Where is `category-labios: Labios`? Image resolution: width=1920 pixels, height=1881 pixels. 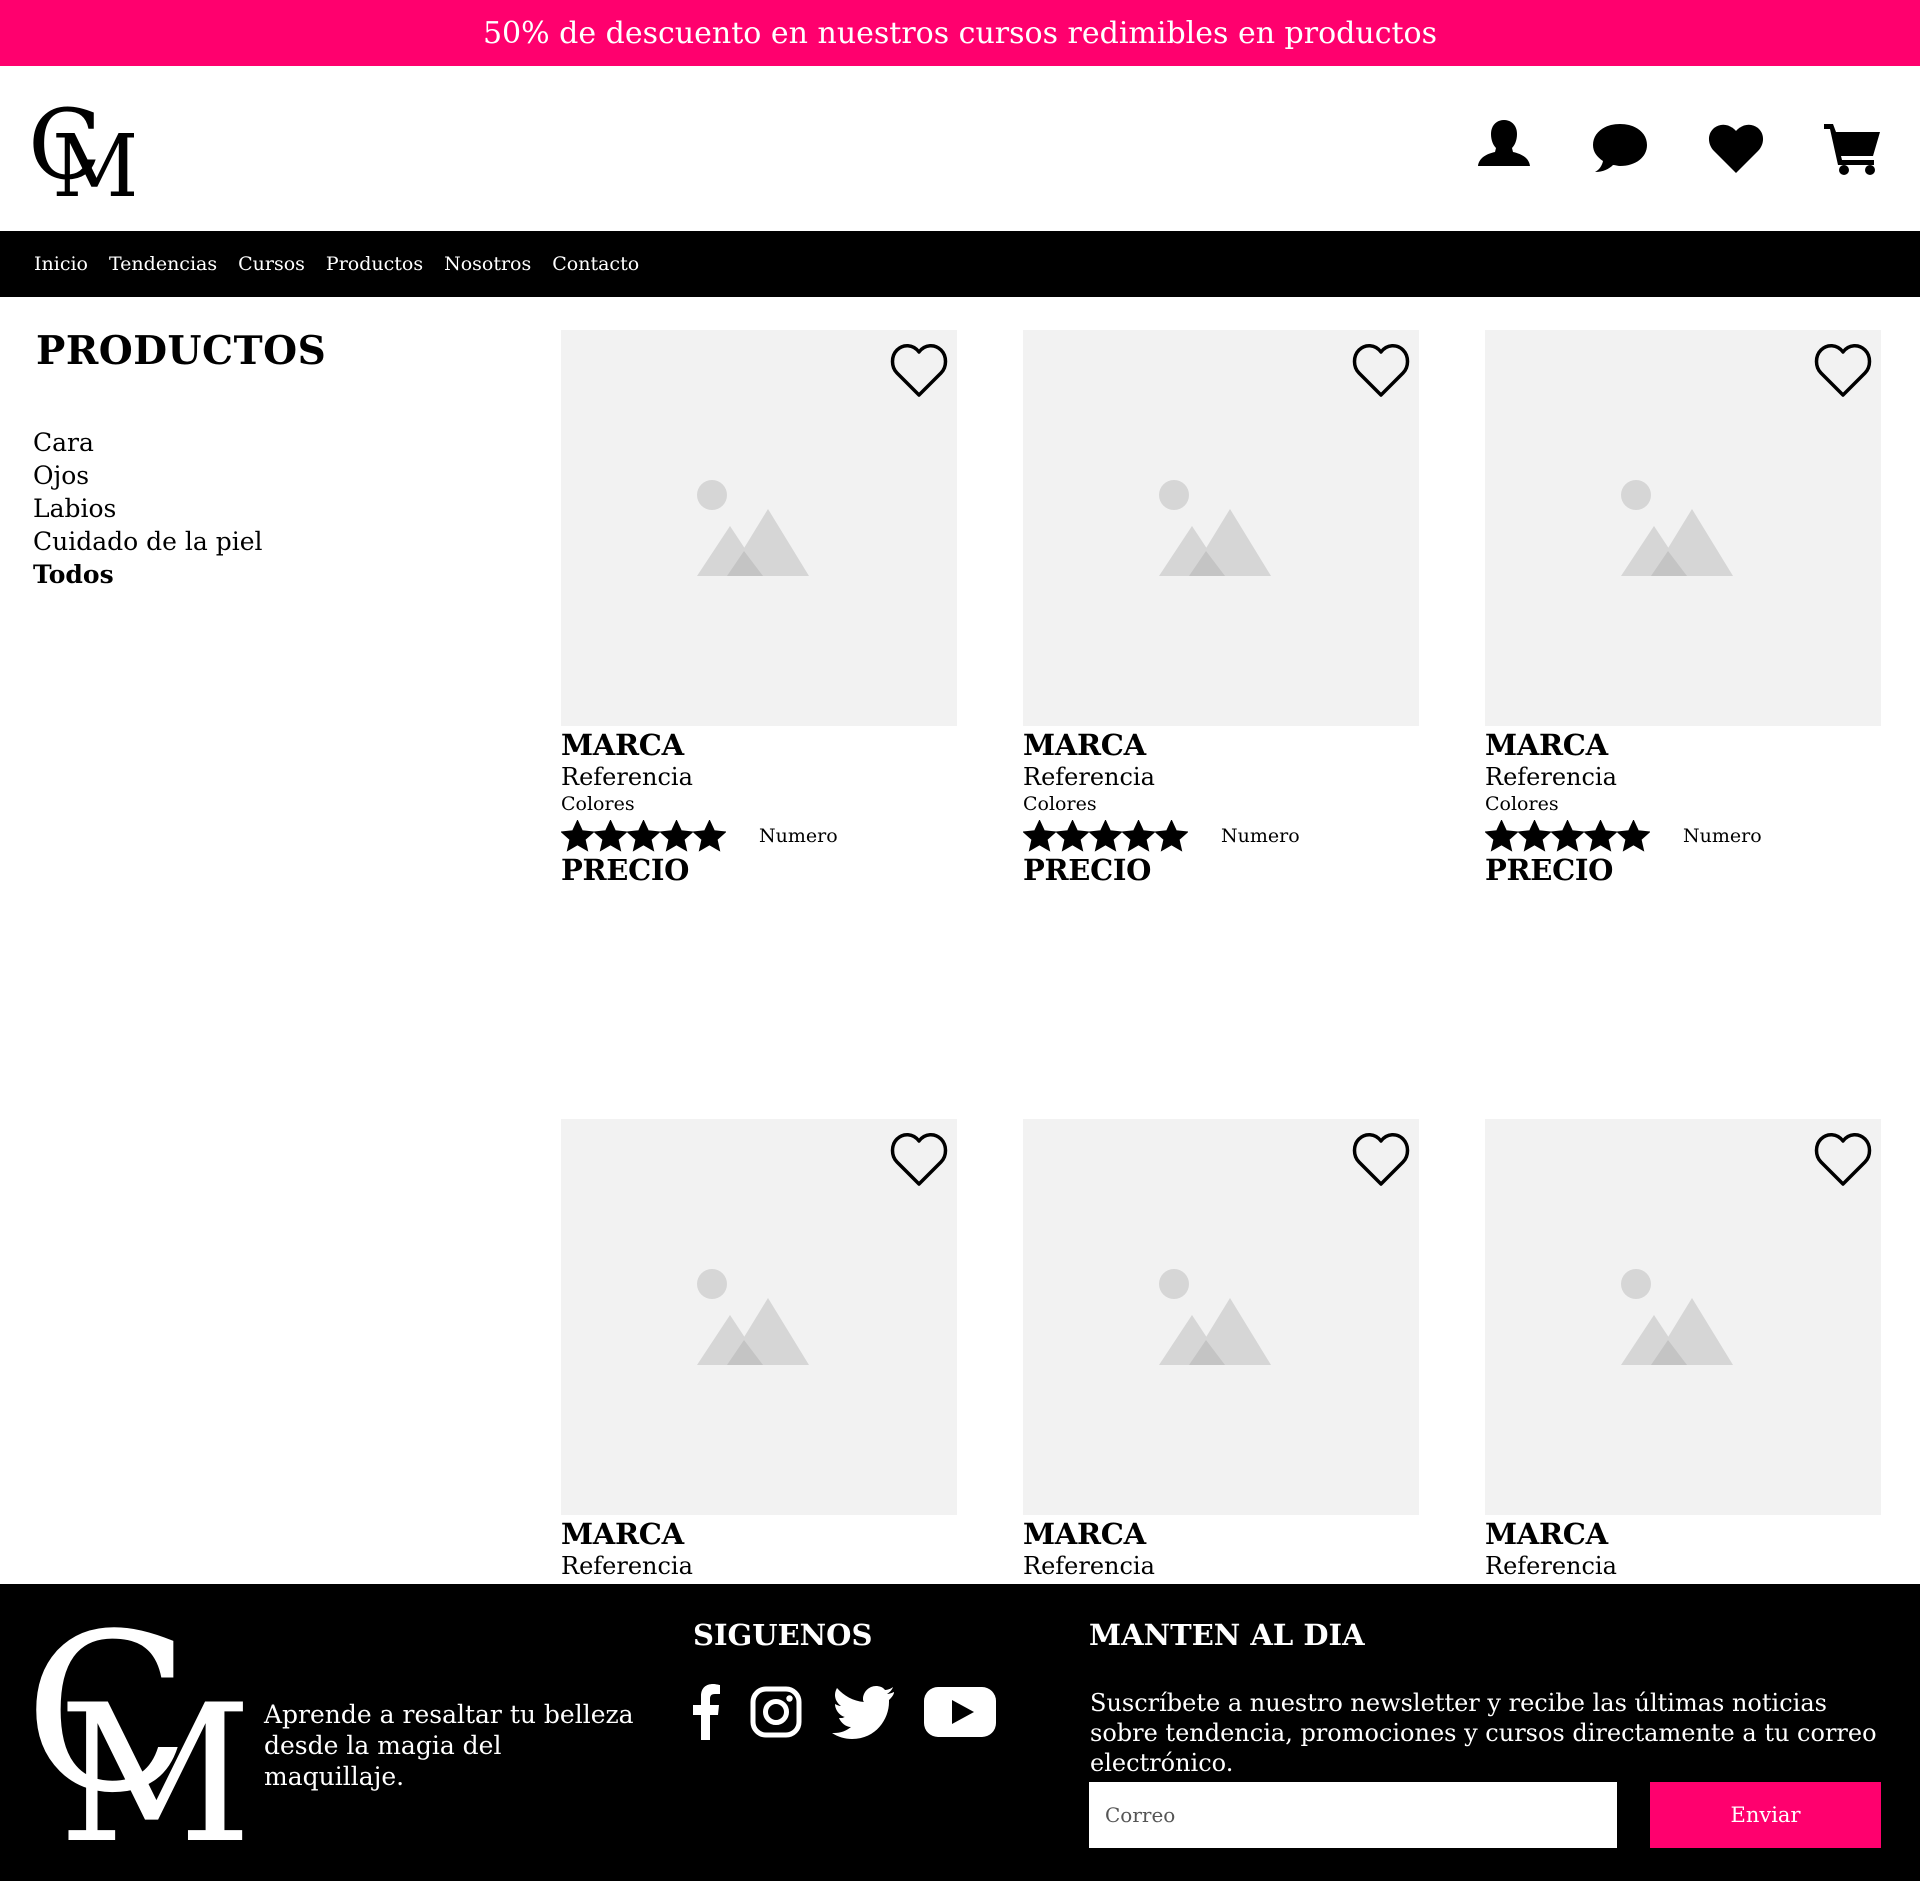
category-labios: Labios is located at coordinates (148, 508).